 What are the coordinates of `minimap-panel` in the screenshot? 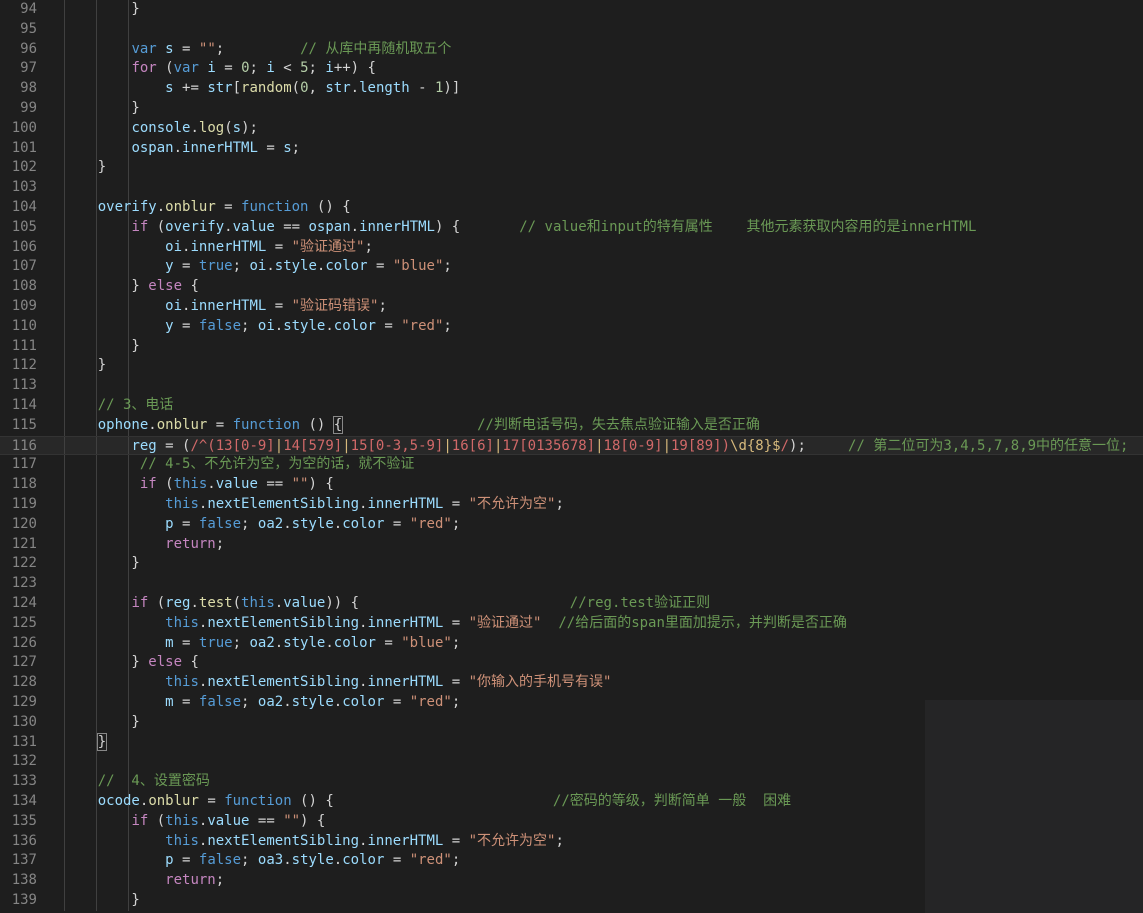 It's located at (1034, 806).